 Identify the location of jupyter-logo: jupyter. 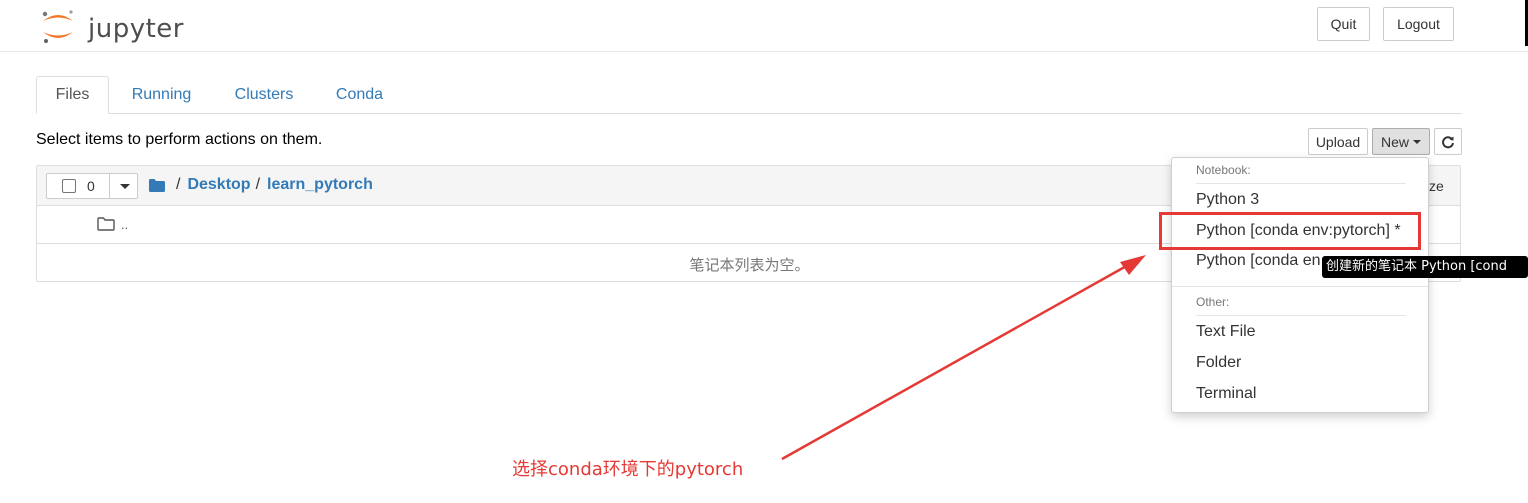
(111, 26).